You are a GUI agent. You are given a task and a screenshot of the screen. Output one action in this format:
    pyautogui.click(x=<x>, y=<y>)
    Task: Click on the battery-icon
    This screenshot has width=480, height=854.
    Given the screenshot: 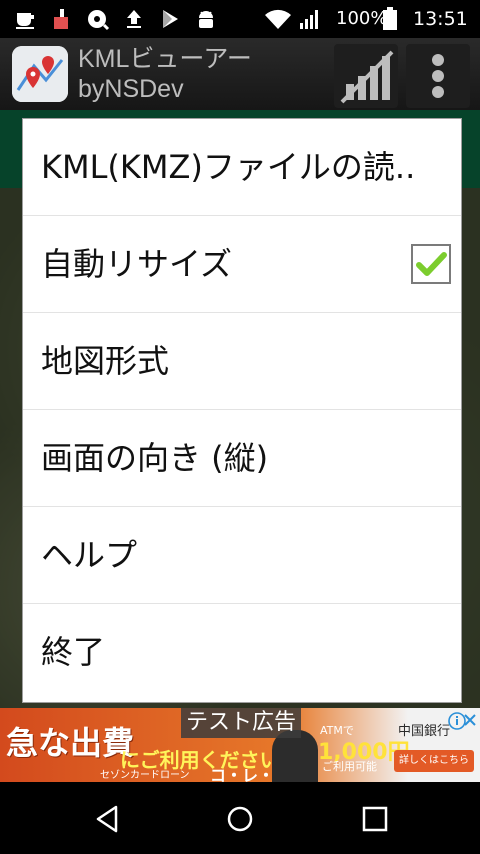 What is the action you would take?
    pyautogui.click(x=390, y=18)
    